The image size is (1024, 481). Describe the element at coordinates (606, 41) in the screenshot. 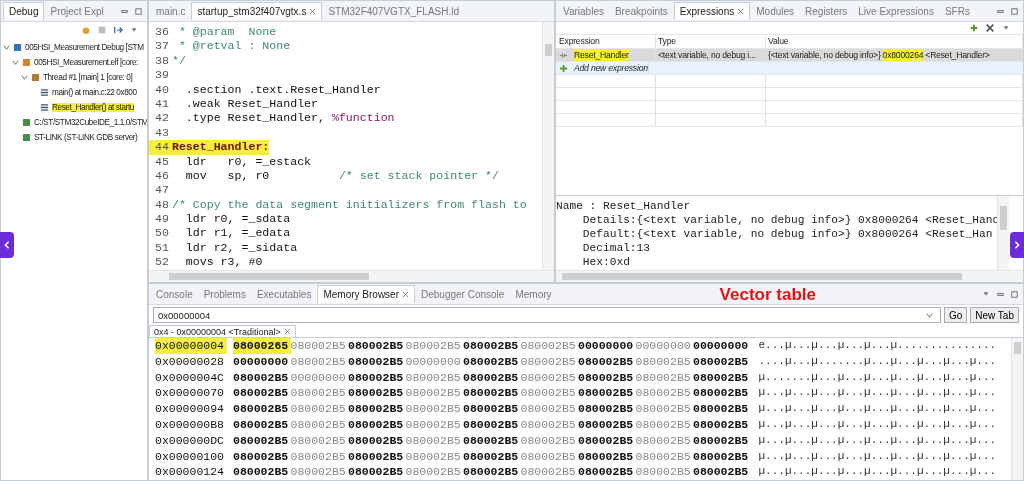

I see `column-header: Expression` at that location.